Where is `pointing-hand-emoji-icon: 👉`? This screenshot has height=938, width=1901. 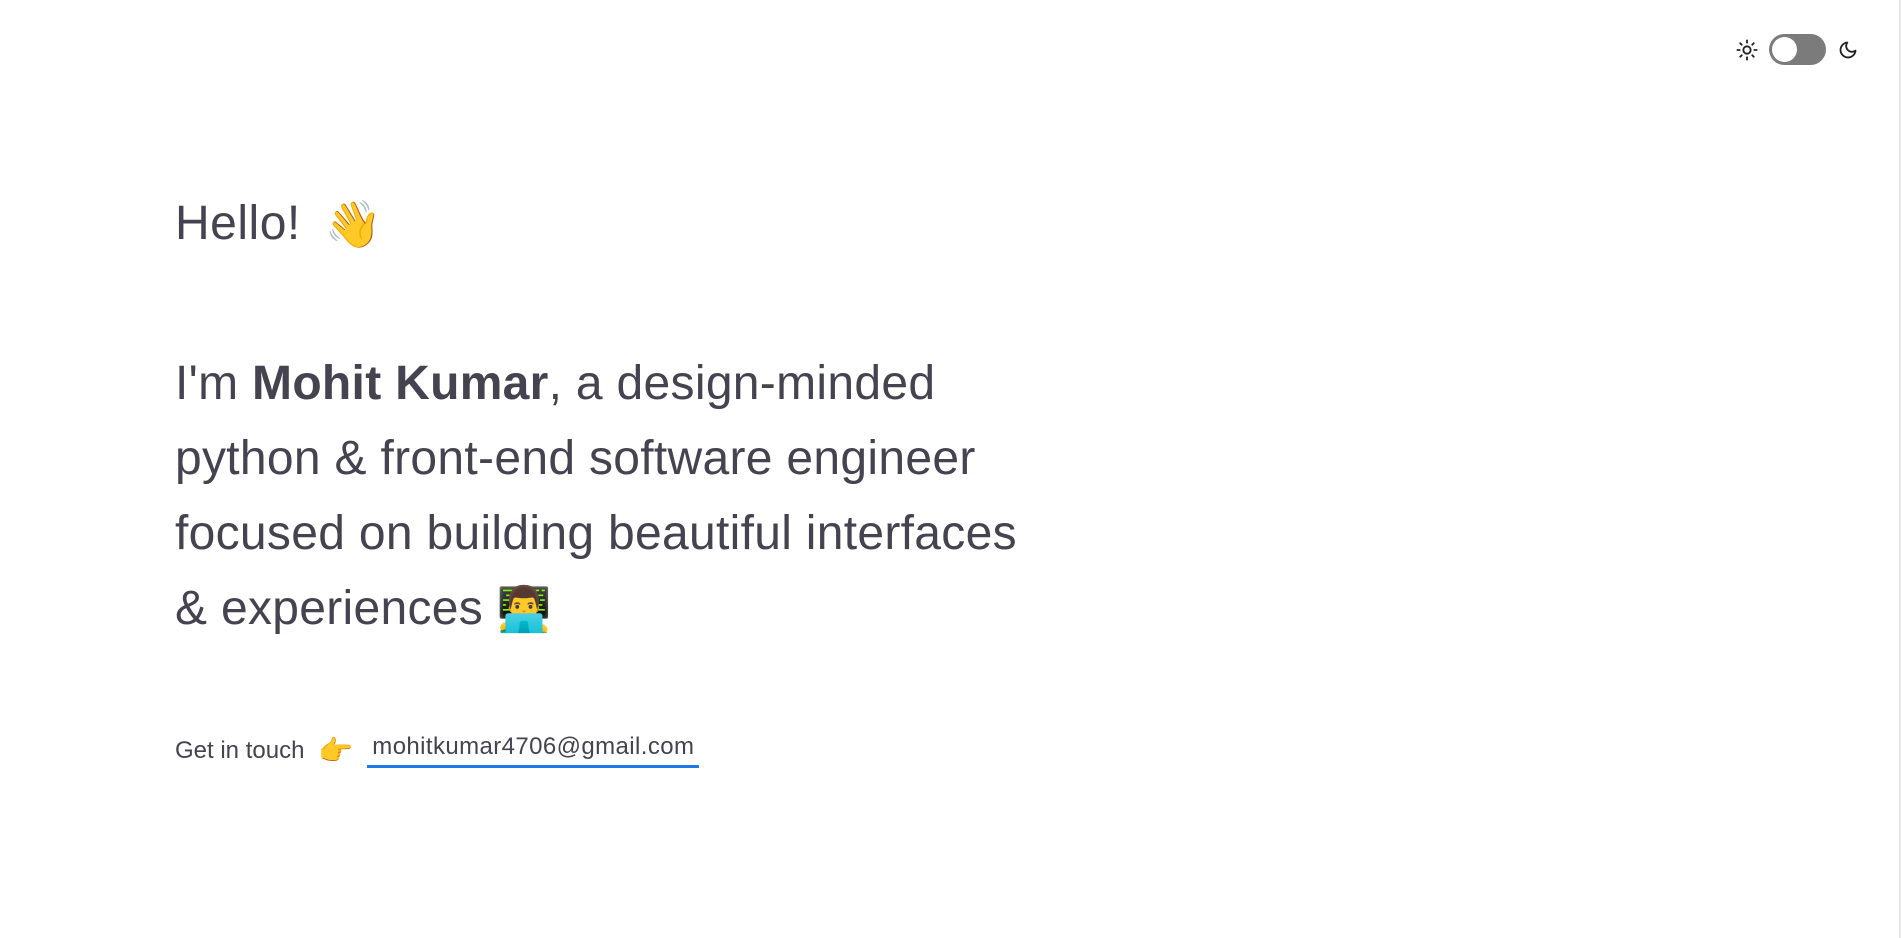
pointing-hand-emoji-icon: 👉 is located at coordinates (336, 750).